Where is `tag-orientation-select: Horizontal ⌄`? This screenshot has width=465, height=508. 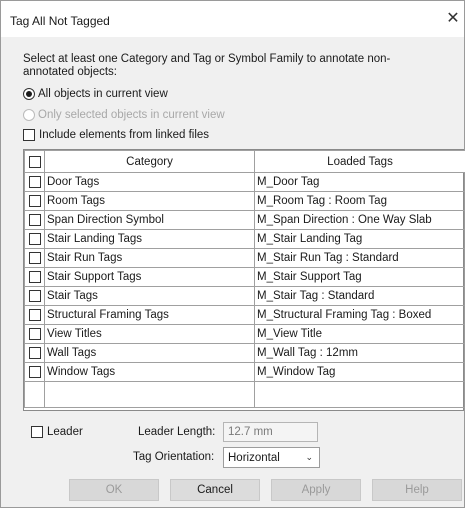 tag-orientation-select: Horizontal ⌄ is located at coordinates (271, 457).